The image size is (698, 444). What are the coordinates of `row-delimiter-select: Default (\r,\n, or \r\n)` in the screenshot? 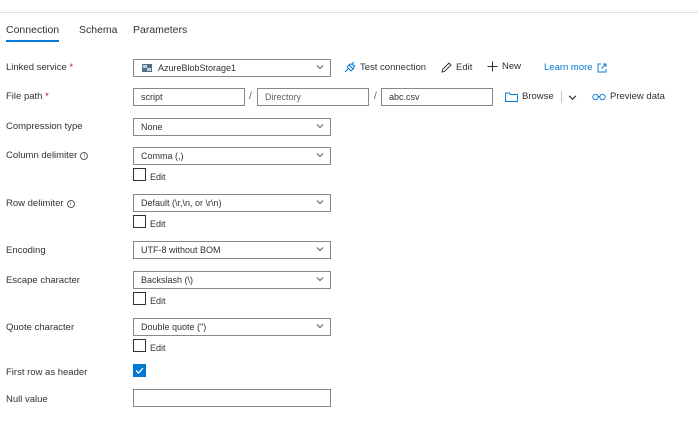 It's located at (232, 203).